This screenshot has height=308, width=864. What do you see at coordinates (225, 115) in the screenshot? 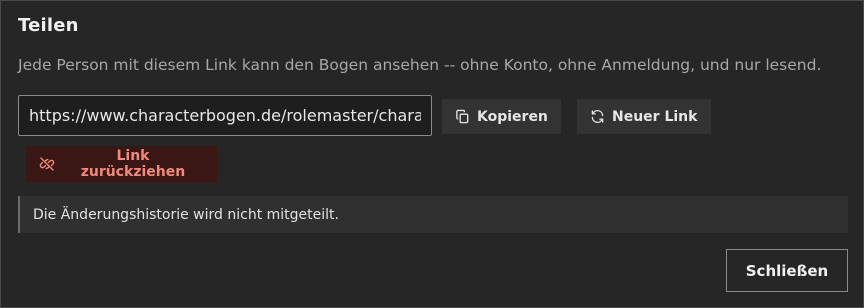
I see `share-link-field` at bounding box center [225, 115].